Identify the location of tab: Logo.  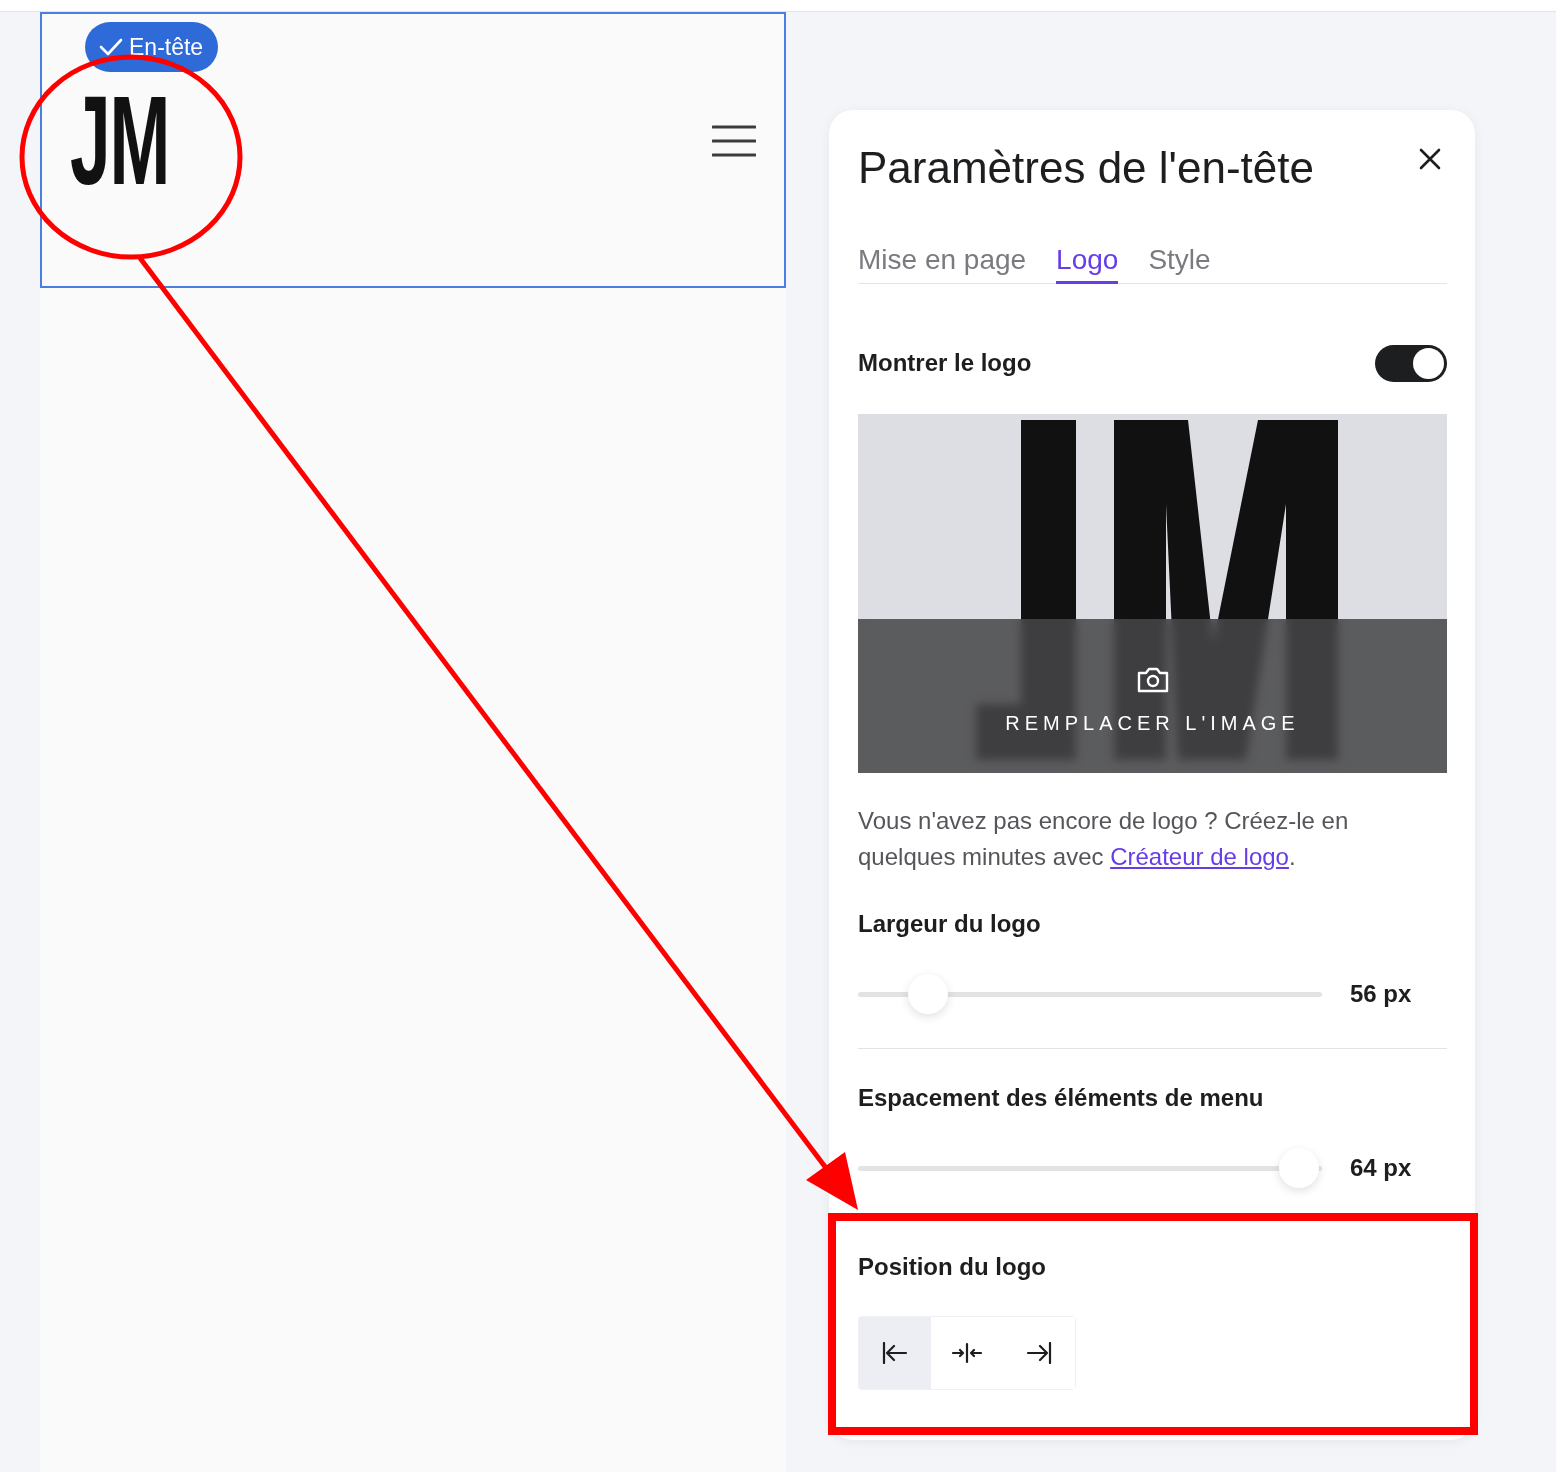
(1087, 263).